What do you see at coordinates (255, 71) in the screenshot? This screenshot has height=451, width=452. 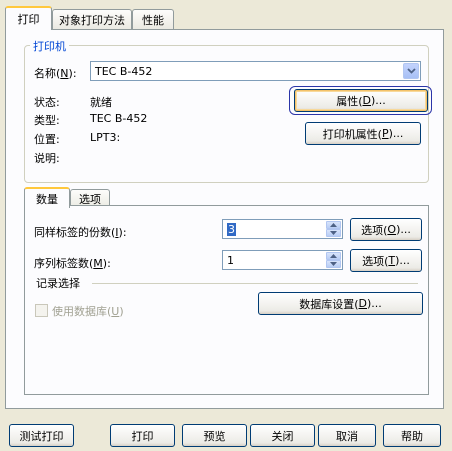 I see `printer-name-combobox: TEC B-452` at bounding box center [255, 71].